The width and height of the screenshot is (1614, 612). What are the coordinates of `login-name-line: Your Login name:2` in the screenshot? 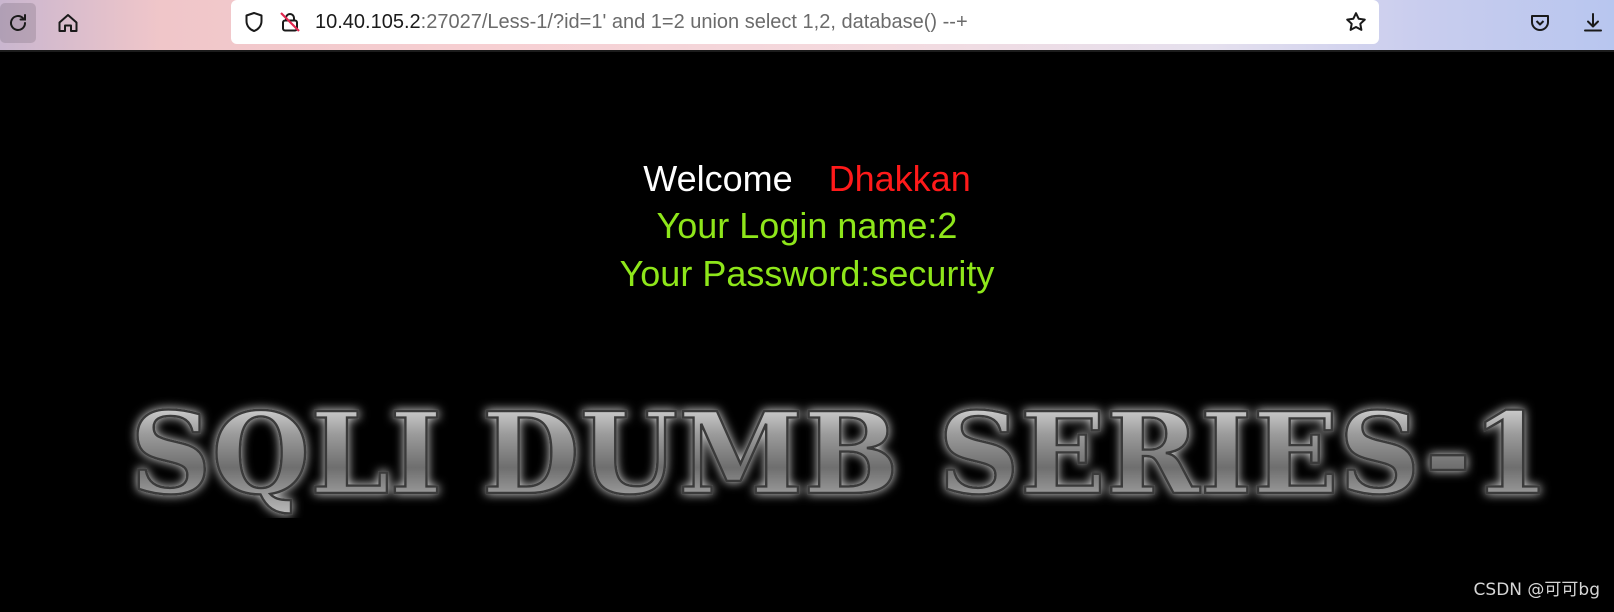 It's located at (807, 225).